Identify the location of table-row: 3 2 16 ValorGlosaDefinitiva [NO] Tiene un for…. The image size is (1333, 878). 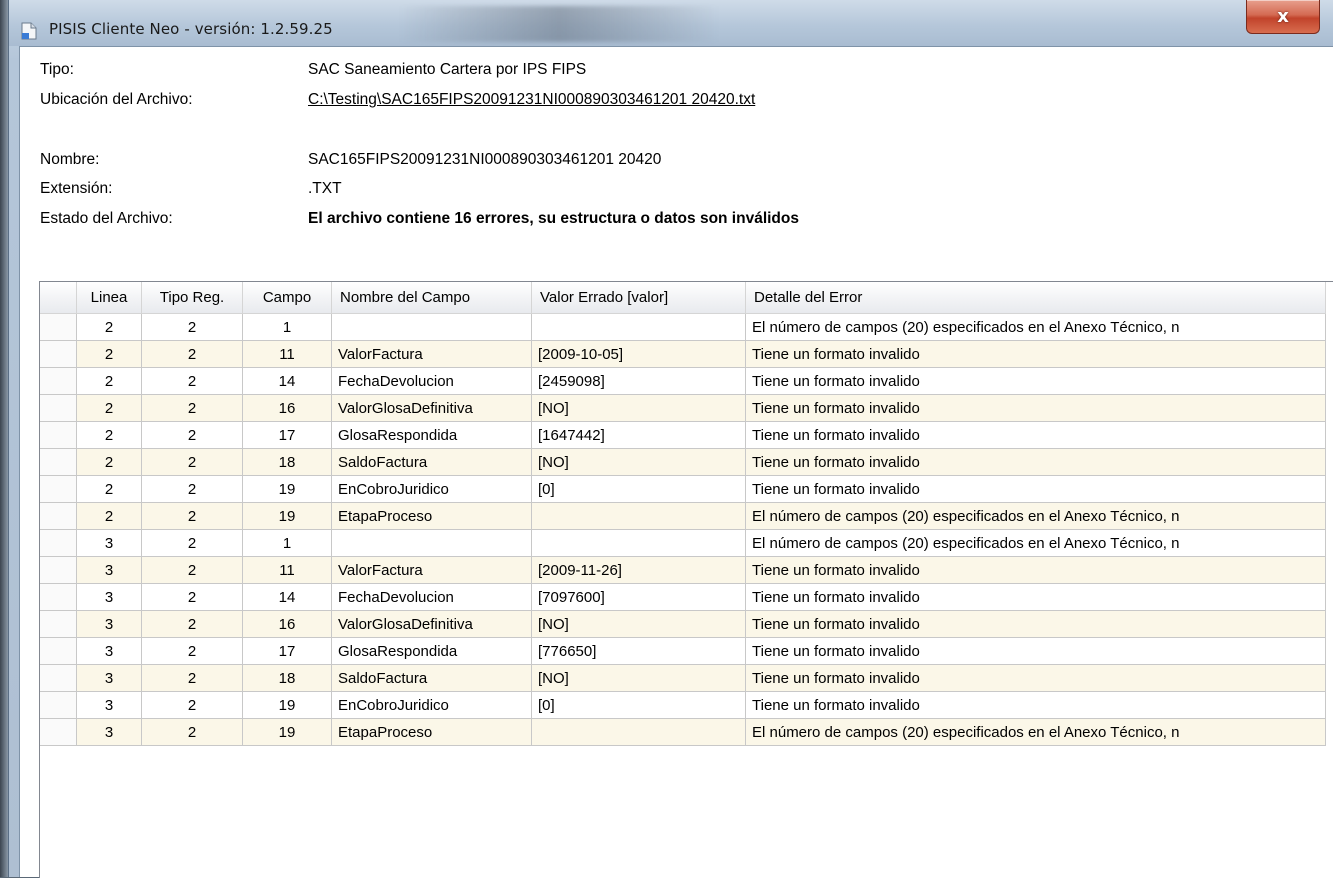
(683, 624).